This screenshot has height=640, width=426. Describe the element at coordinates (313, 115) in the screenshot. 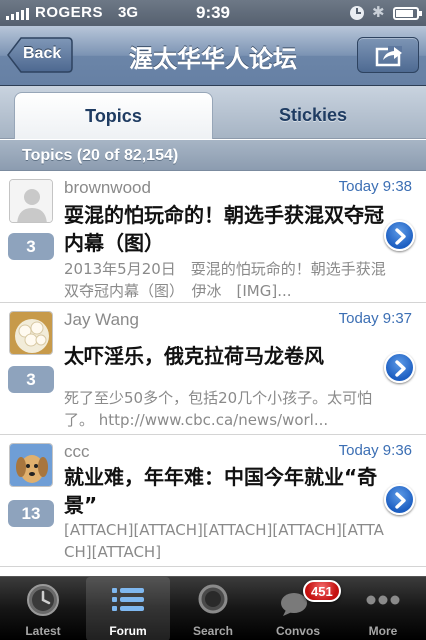

I see `tab-stickies: Stickies` at that location.